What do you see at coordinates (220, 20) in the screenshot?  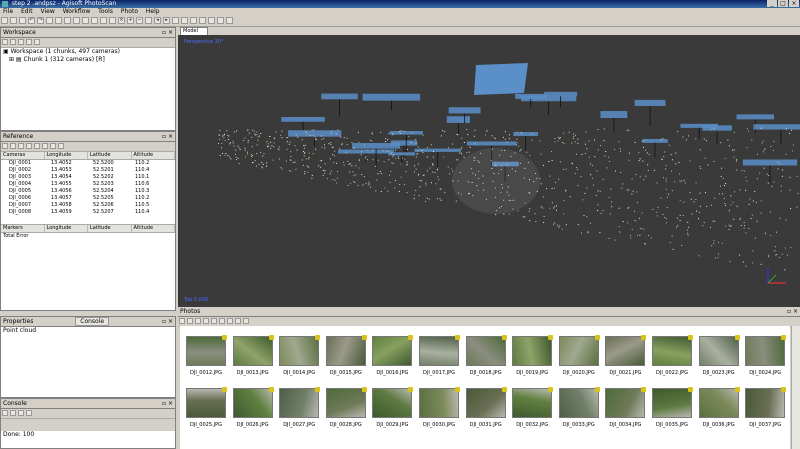 I see `show-region-icon` at bounding box center [220, 20].